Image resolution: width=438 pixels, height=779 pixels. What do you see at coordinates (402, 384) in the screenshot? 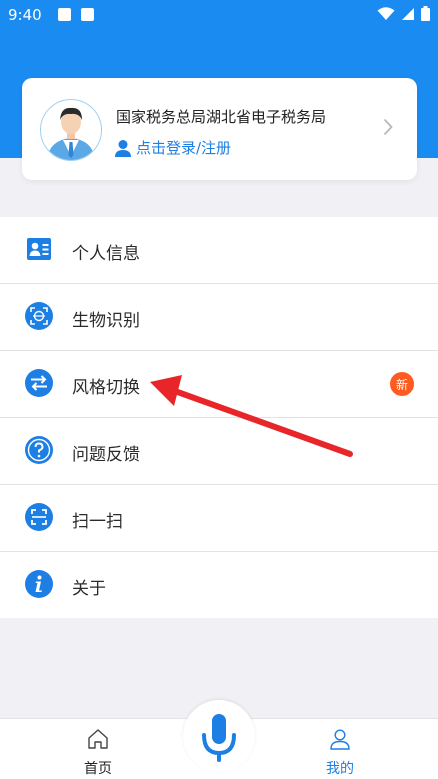
I see `new-badge: 新` at bounding box center [402, 384].